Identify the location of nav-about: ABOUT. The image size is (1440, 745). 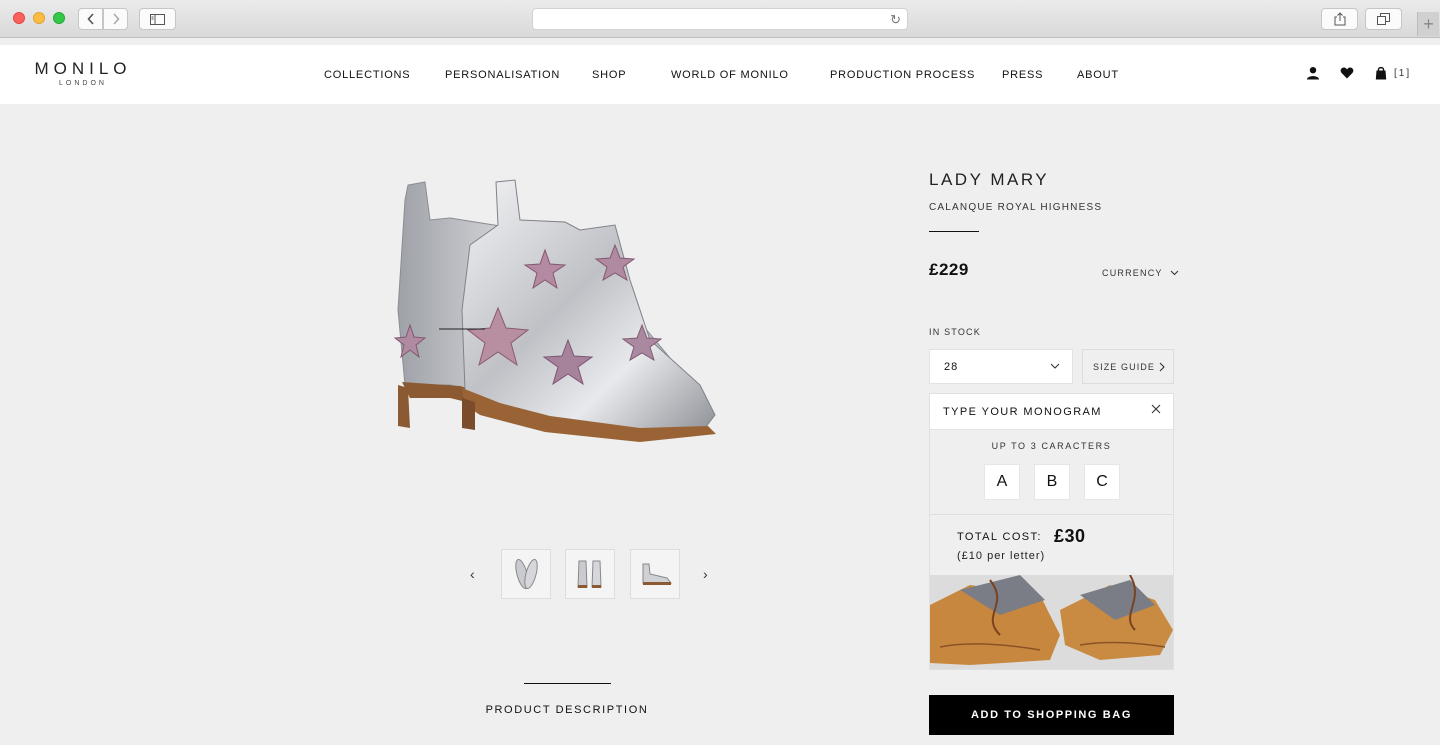
(1098, 75).